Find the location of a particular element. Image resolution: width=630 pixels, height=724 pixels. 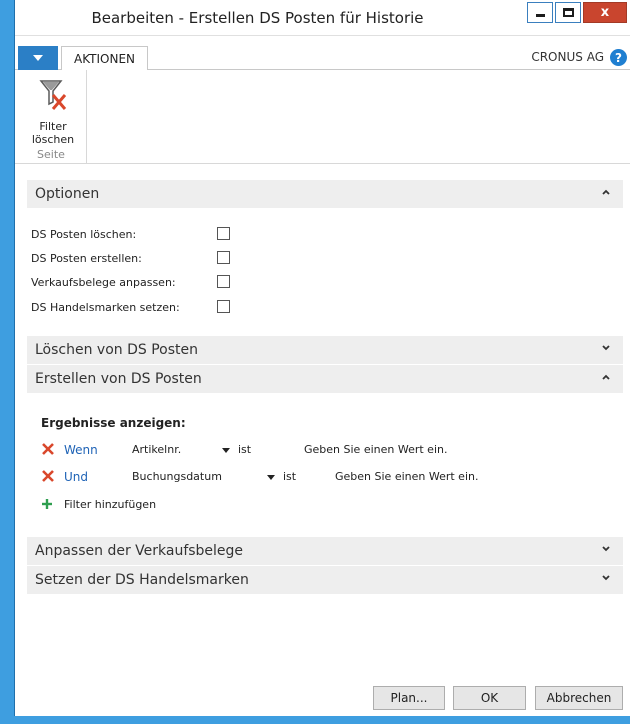

ok-button: OK is located at coordinates (489, 698).